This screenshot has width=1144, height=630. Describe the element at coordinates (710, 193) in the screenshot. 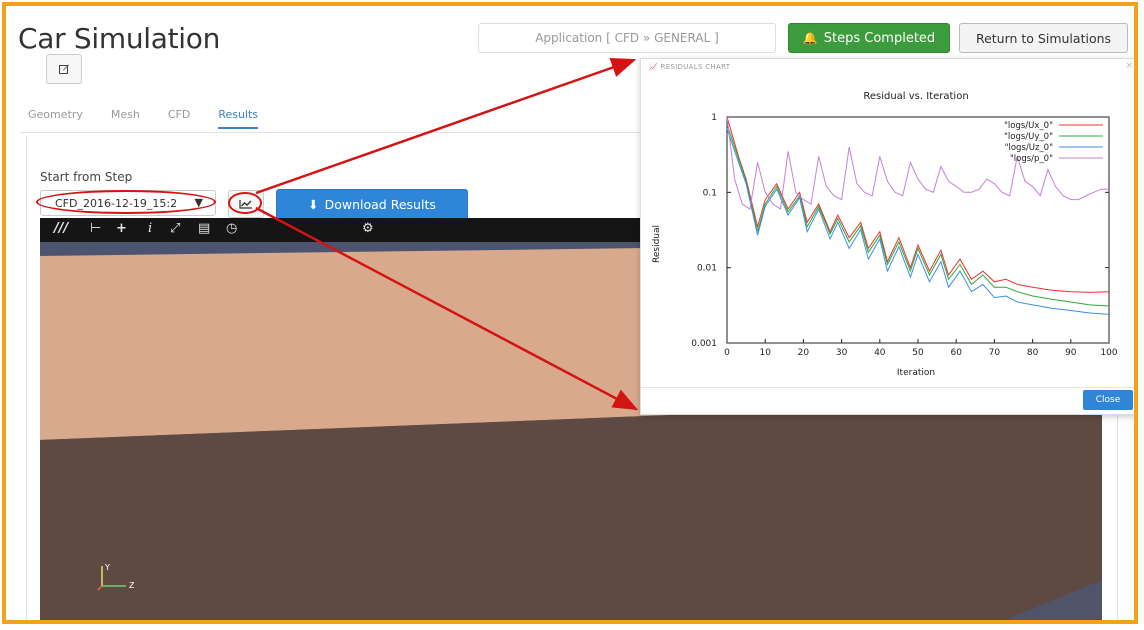

I see `y-tick-label: 0.1` at that location.